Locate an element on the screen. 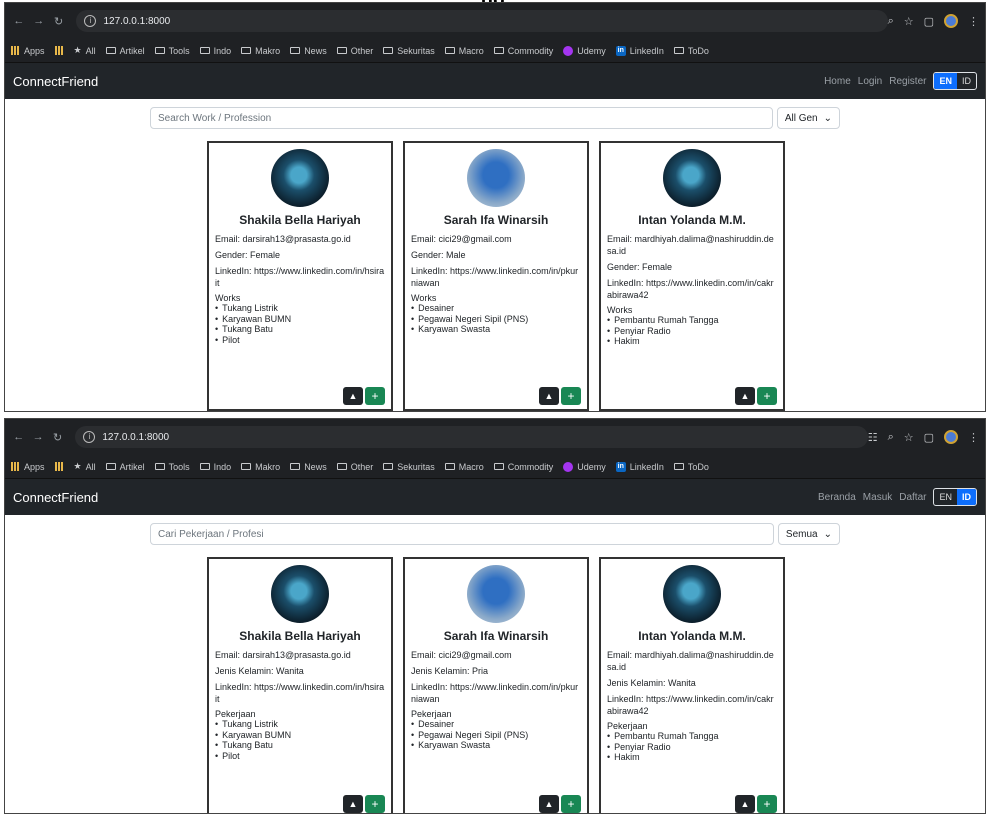 This screenshot has height=814, width=986. profile-gender: Jenis Kelamin: Pria is located at coordinates (450, 671).